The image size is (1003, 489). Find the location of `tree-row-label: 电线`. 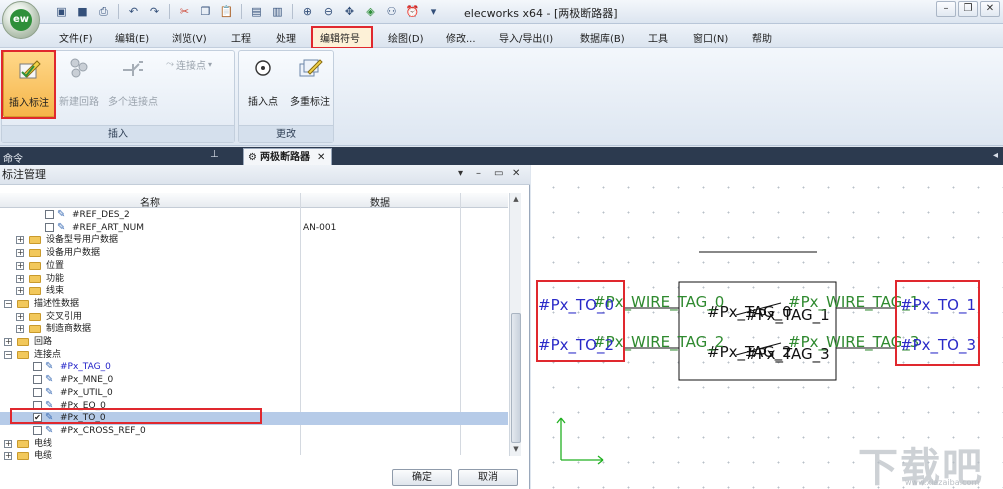

tree-row-label: 电线 is located at coordinates (43, 443).